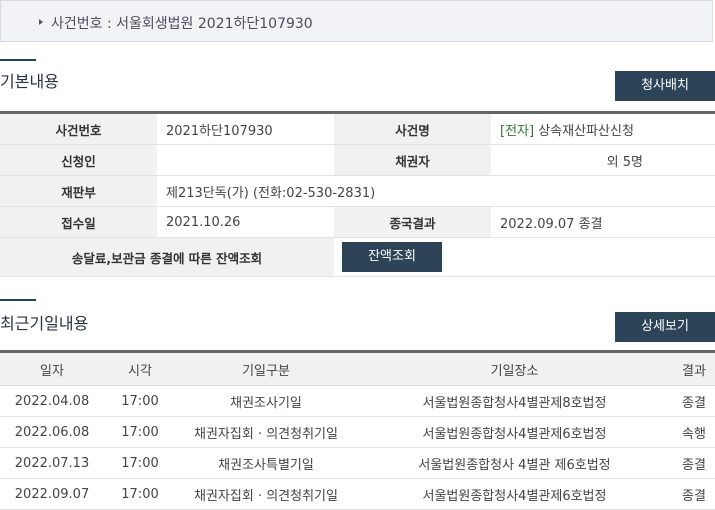 The height and width of the screenshot is (510, 715). What do you see at coordinates (182, 24) in the screenshot?
I see `case-number-text: 사건번호 : 서울회생법원 2021하단107930` at bounding box center [182, 24].